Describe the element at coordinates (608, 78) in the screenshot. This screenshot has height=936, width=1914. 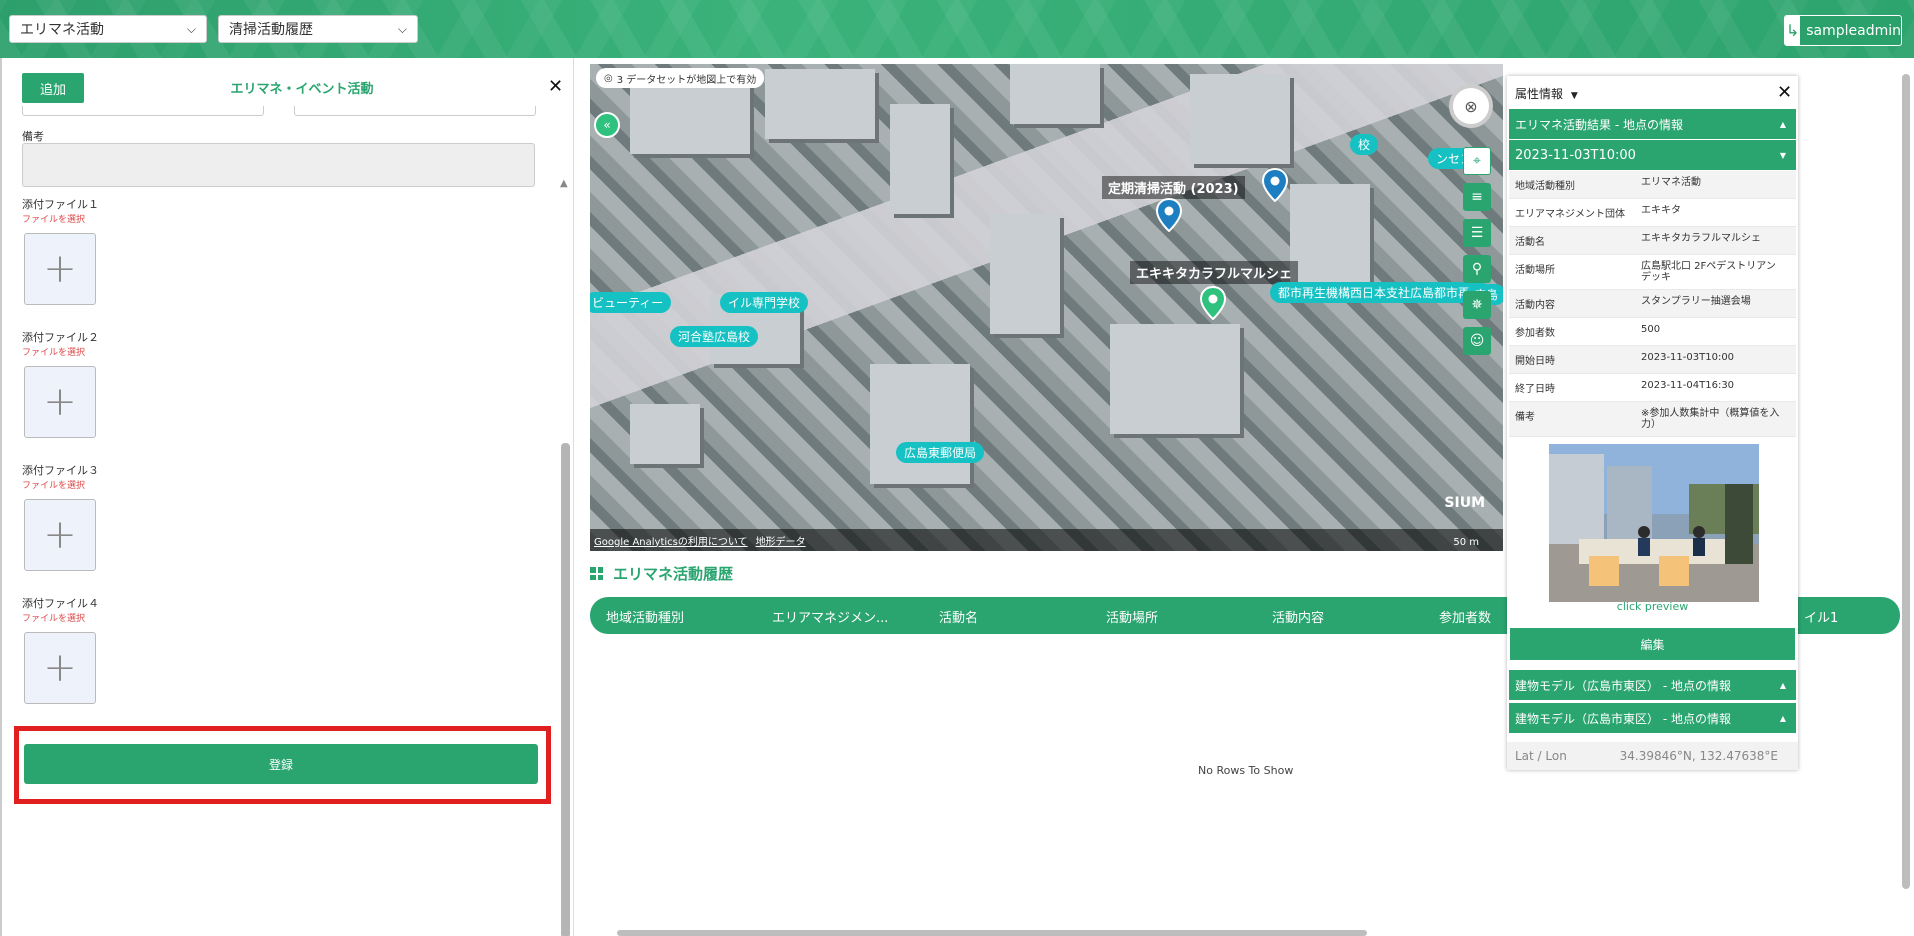
I see `layers-icon: ◎` at that location.